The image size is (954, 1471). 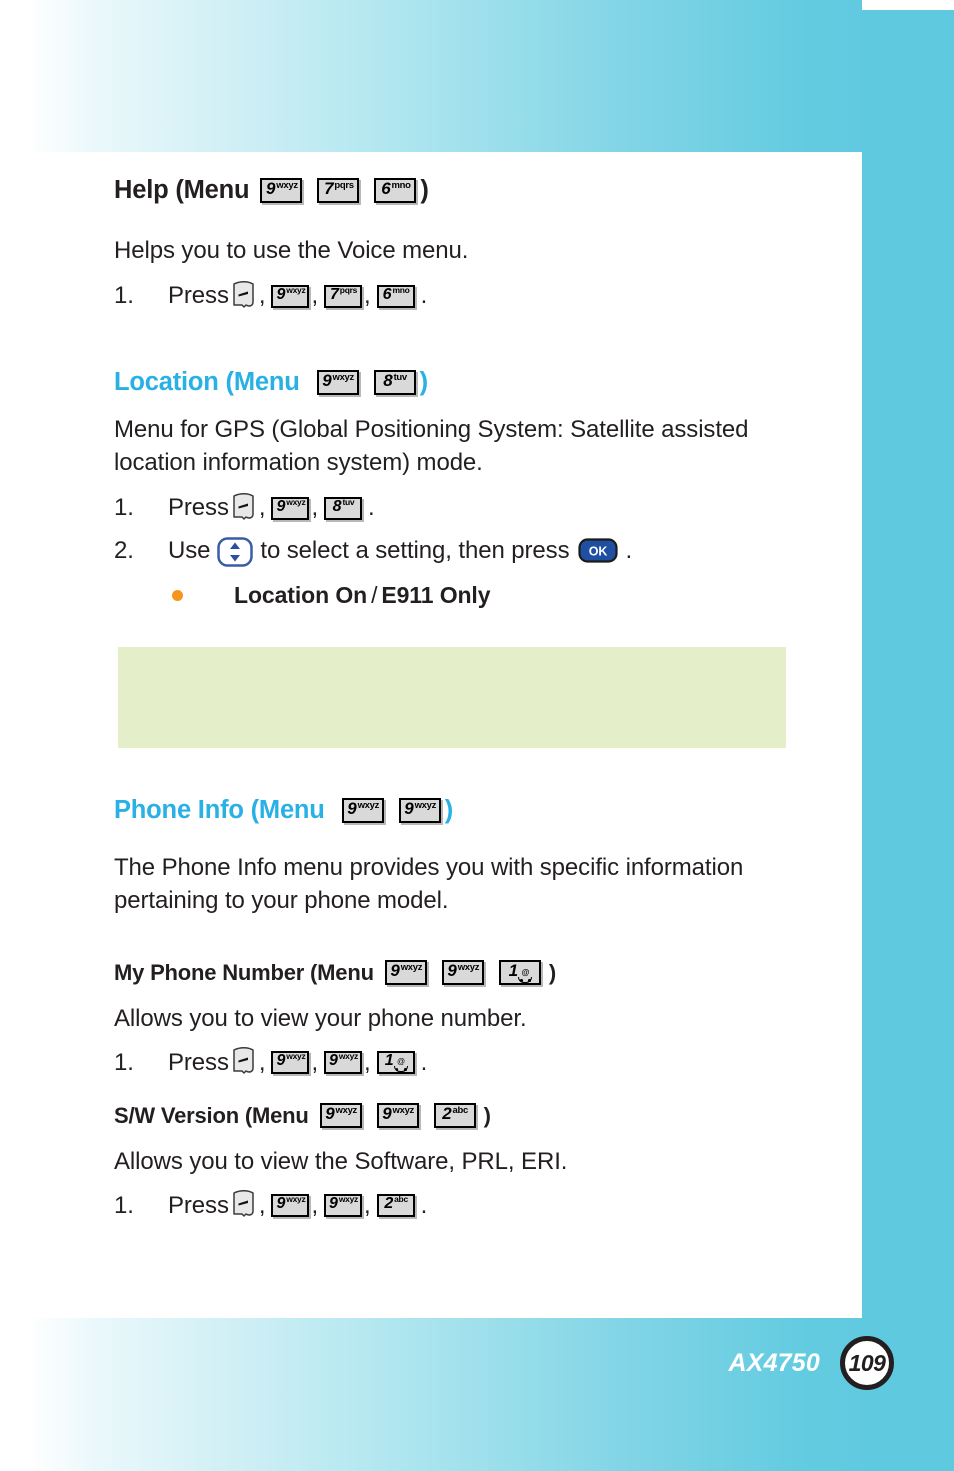 What do you see at coordinates (177, 596) in the screenshot?
I see `bullet-dot-icon` at bounding box center [177, 596].